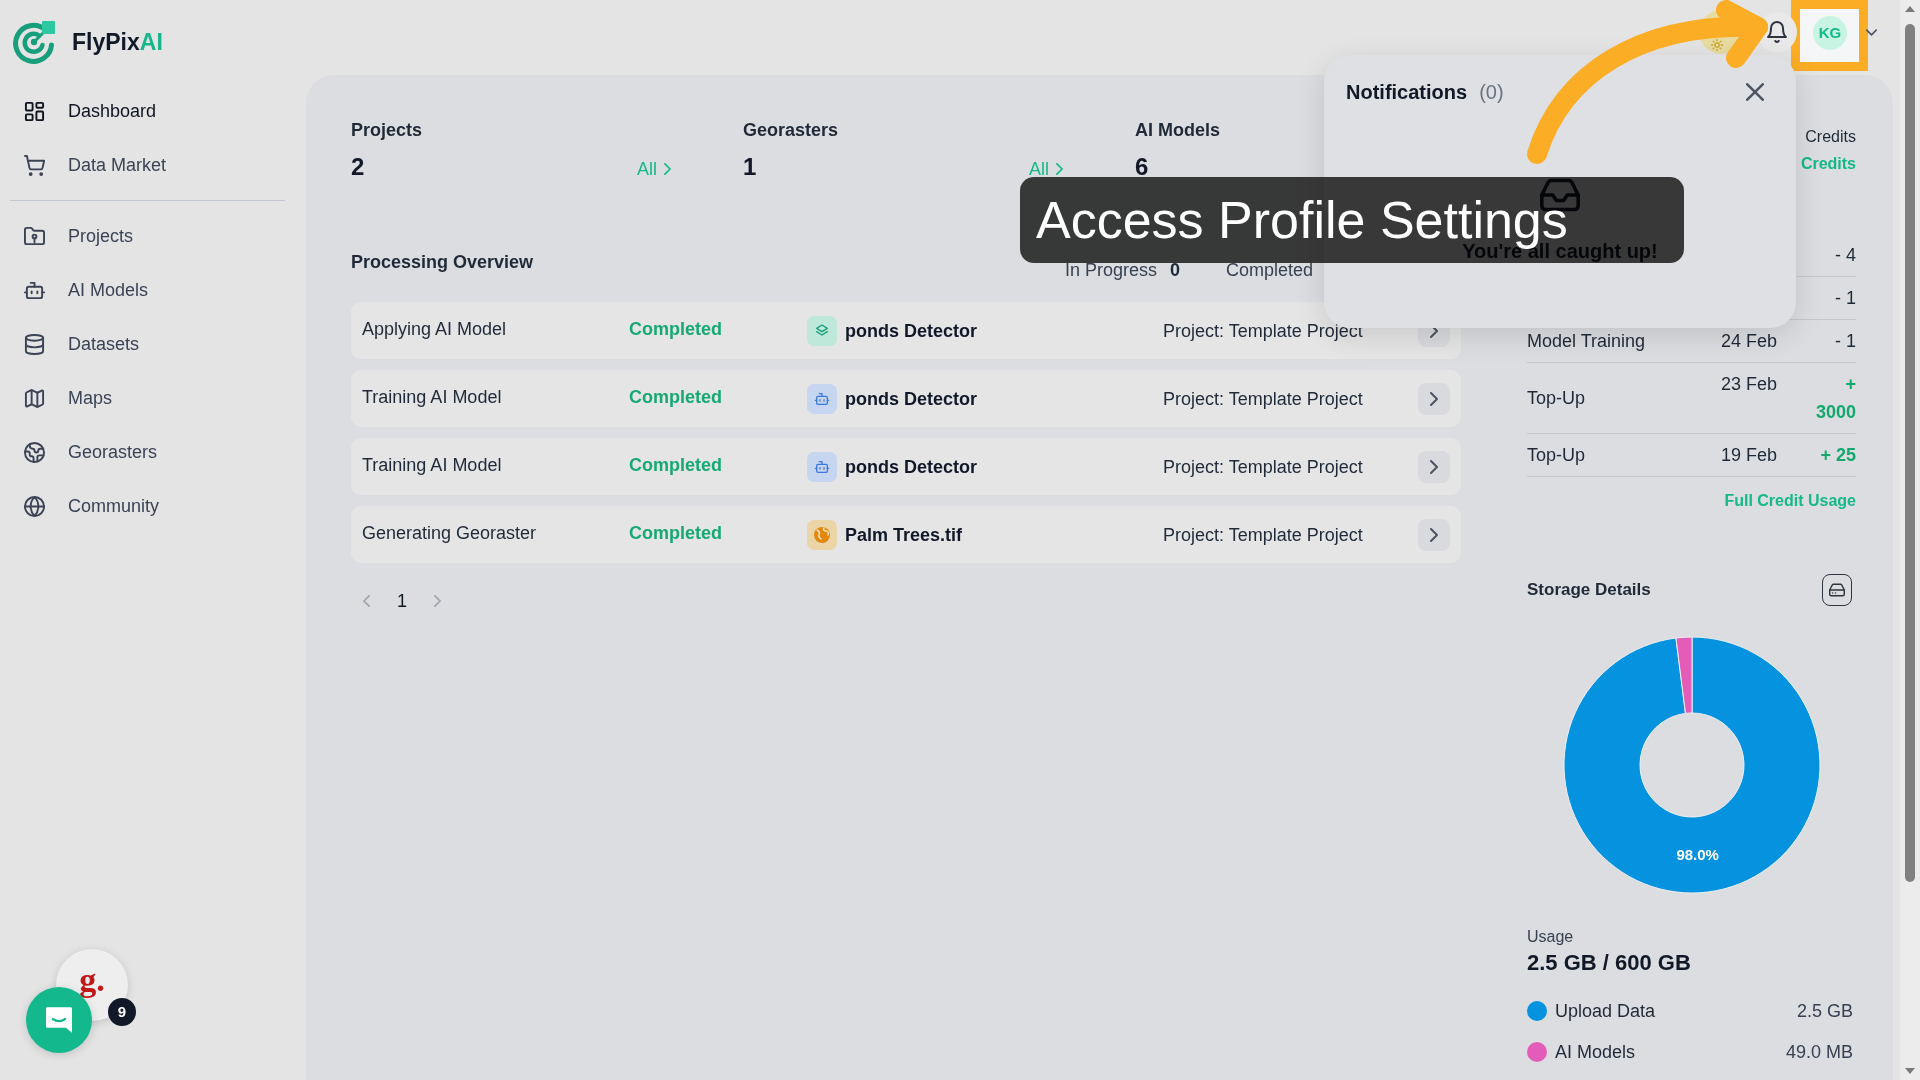 This screenshot has width=1920, height=1080. What do you see at coordinates (1824, 1011) in the screenshot?
I see `legend-value: 2.5 GB` at bounding box center [1824, 1011].